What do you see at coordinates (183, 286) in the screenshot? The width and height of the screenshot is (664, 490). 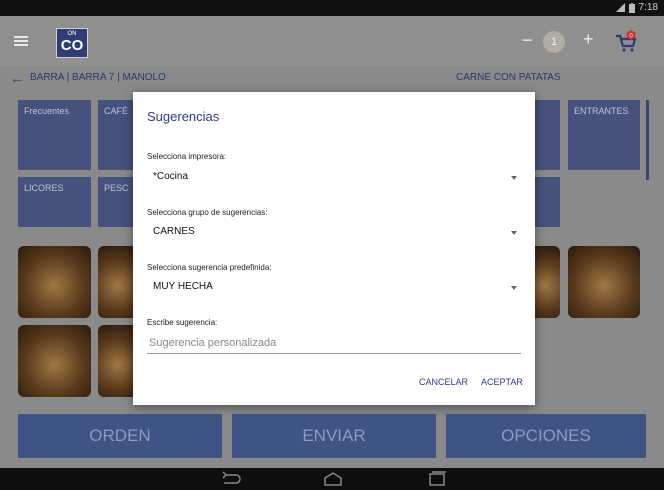 I see `preset-value: MUY HECHA` at bounding box center [183, 286].